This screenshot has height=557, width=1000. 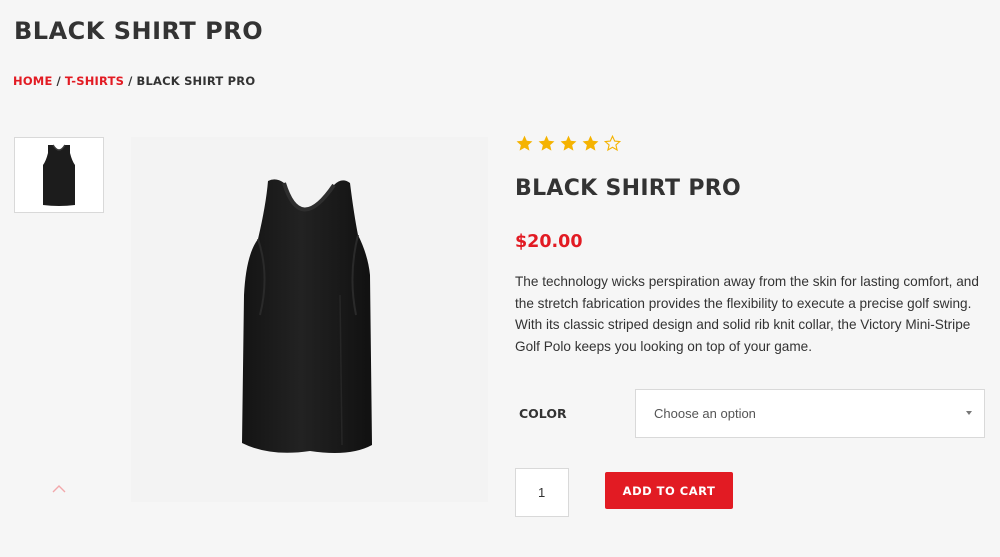 I want to click on tank-top-image-icon, so click(x=306, y=315).